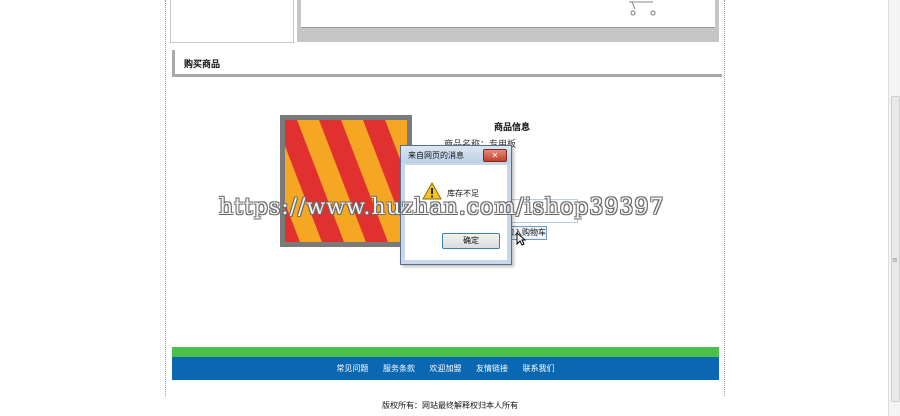  I want to click on scroll-grip-icon: ≡, so click(895, 260).